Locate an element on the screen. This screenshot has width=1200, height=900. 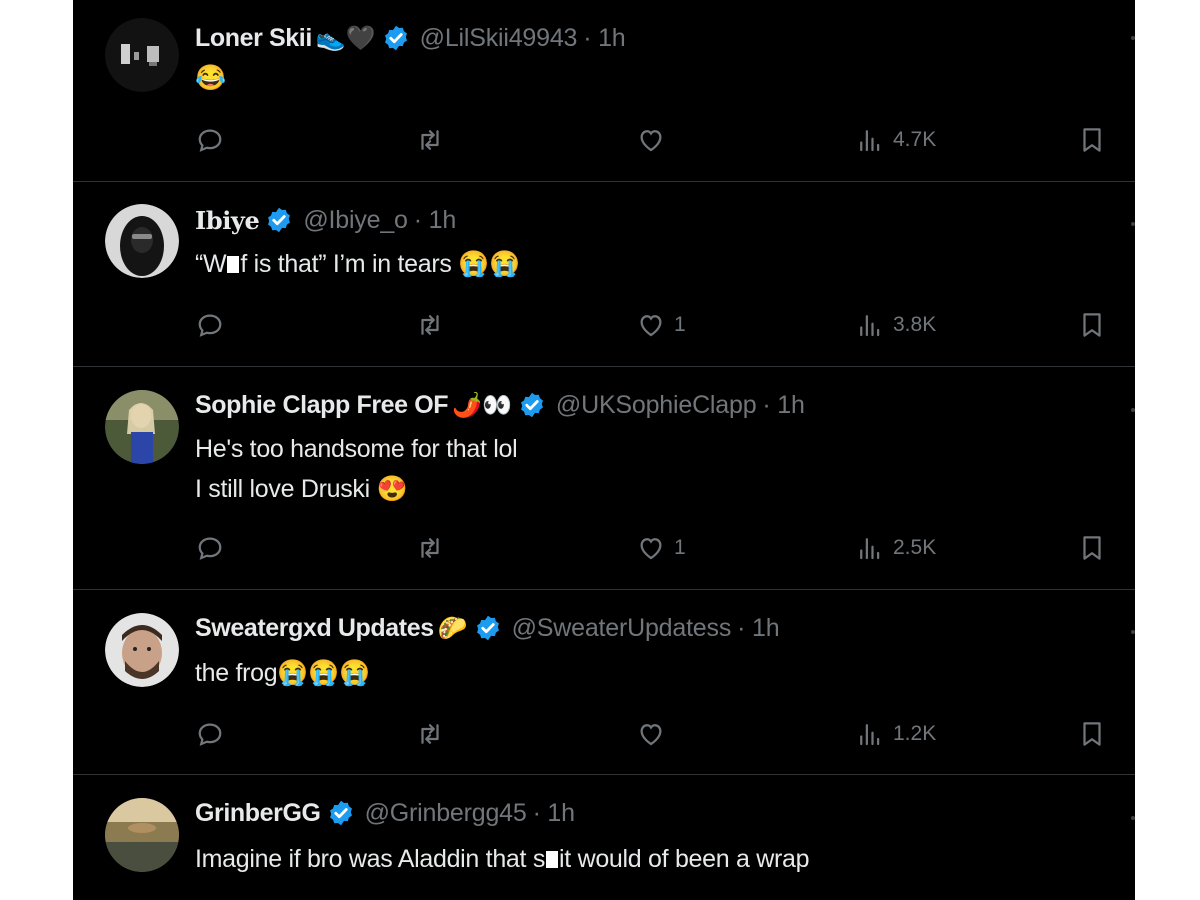
text-fragment: it would of been a wrap is located at coordinates (684, 859).